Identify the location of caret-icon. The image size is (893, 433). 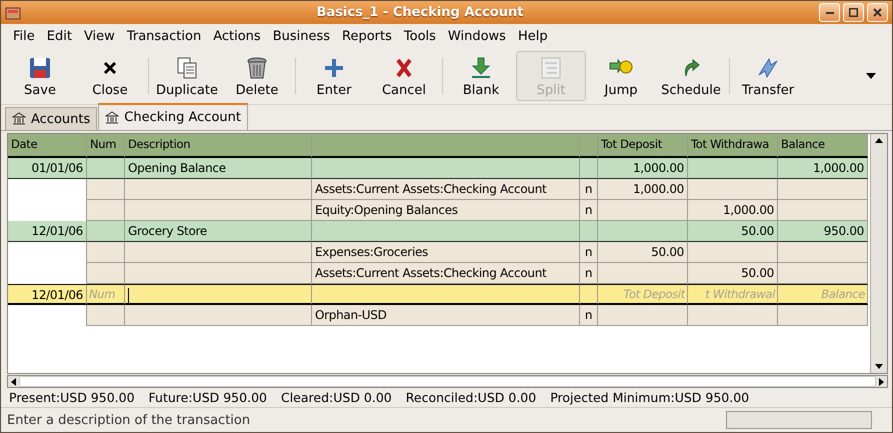
(871, 76).